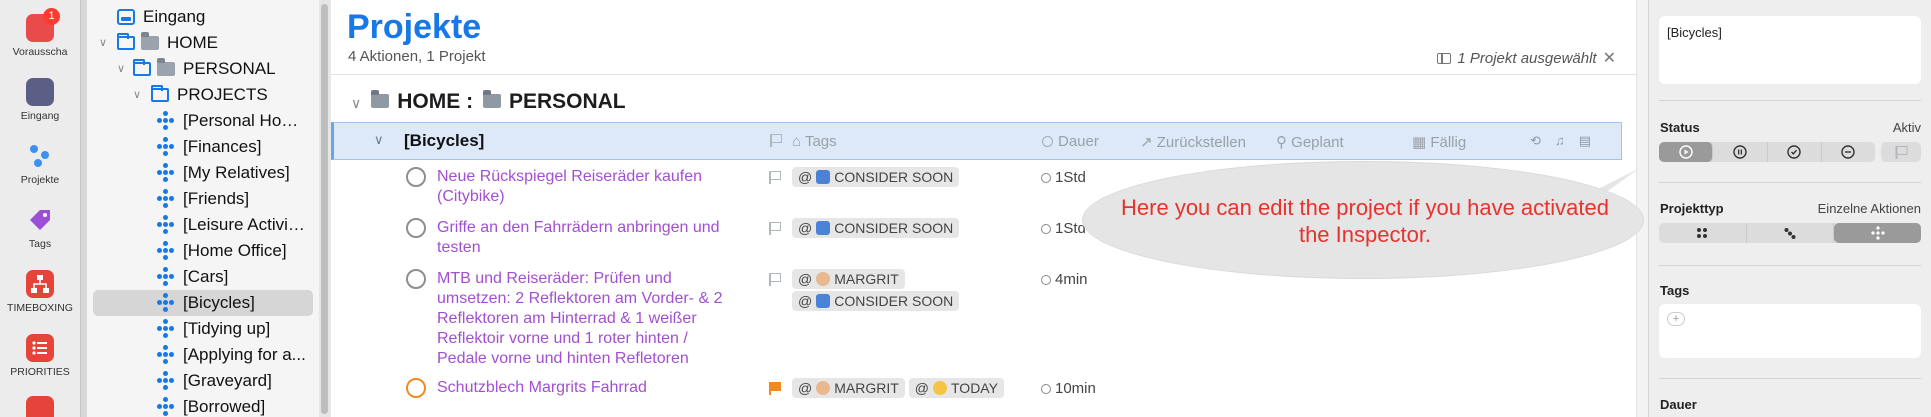  I want to click on project-name-value: [Bicycles], so click(1694, 32).